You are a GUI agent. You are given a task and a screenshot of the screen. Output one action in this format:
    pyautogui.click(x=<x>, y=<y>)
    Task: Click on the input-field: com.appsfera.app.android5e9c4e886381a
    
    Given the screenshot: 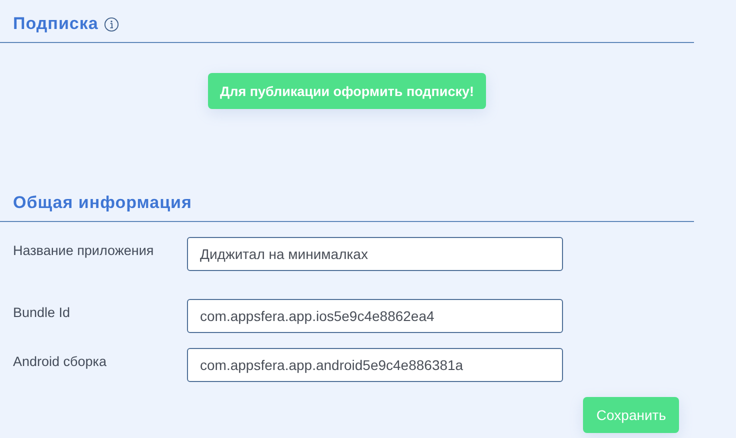 What is the action you would take?
    pyautogui.click(x=375, y=365)
    